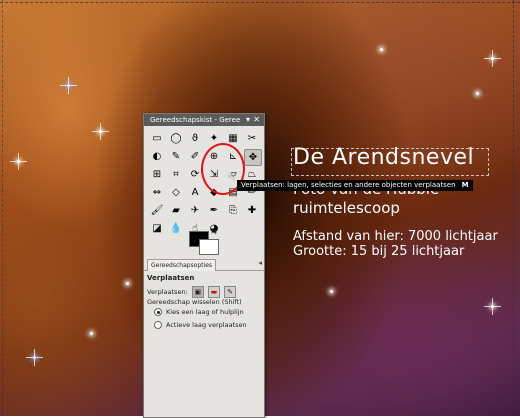  What do you see at coordinates (206, 325) in the screenshot?
I see `radio-label: Actieve laag verplaatsen` at bounding box center [206, 325].